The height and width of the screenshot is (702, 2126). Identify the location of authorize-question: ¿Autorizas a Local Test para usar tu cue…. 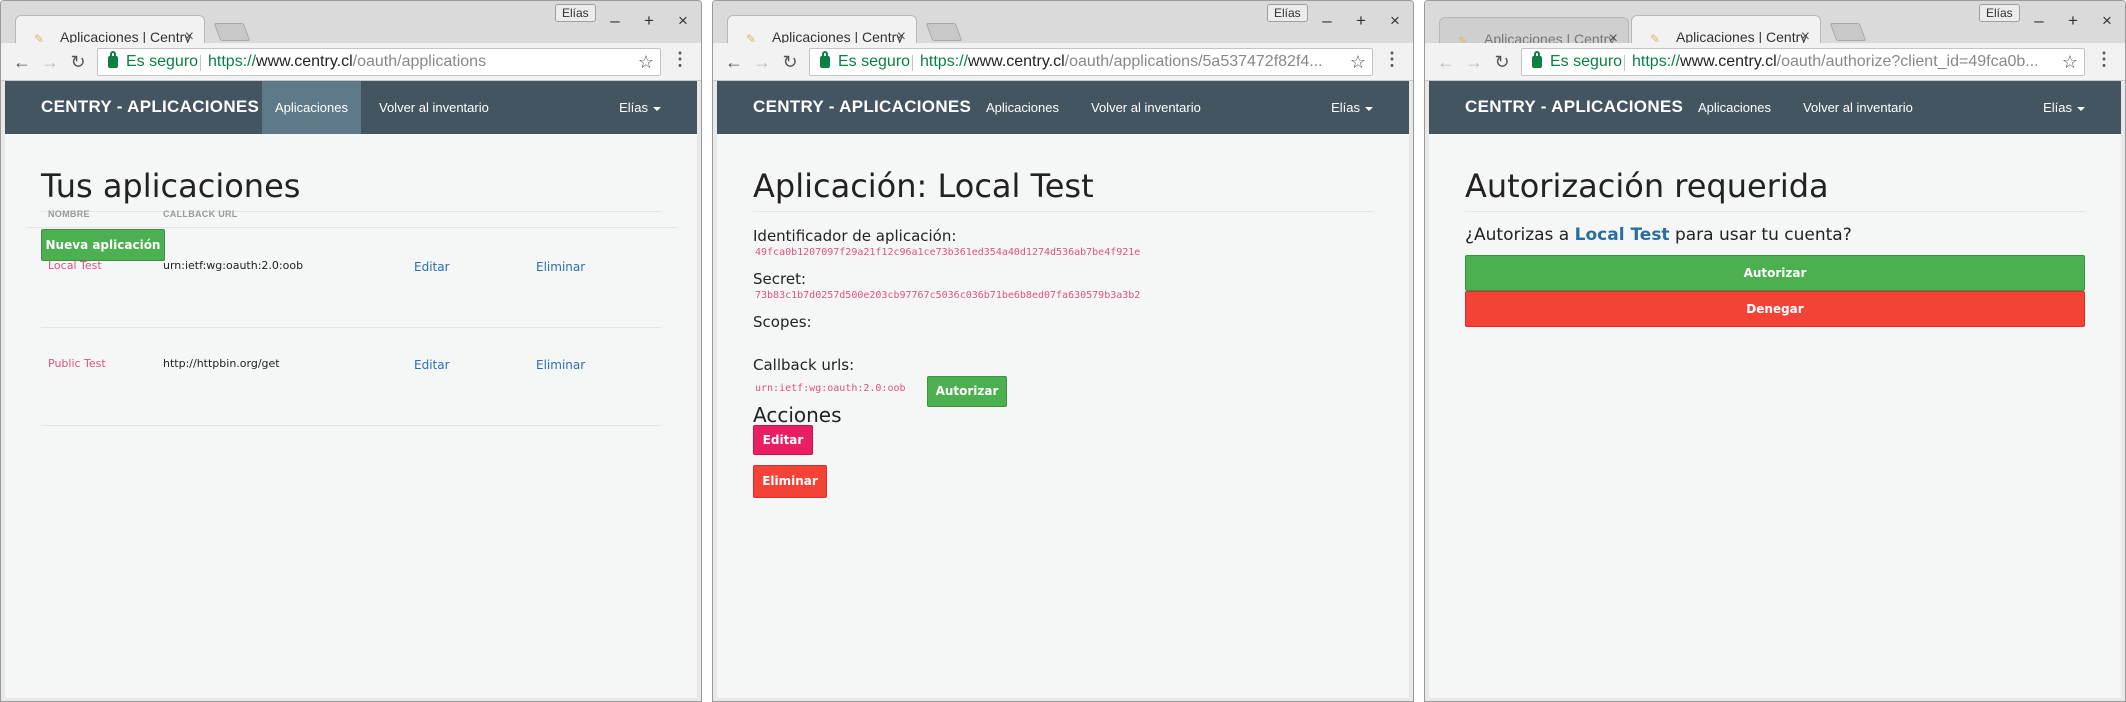
(1658, 235).